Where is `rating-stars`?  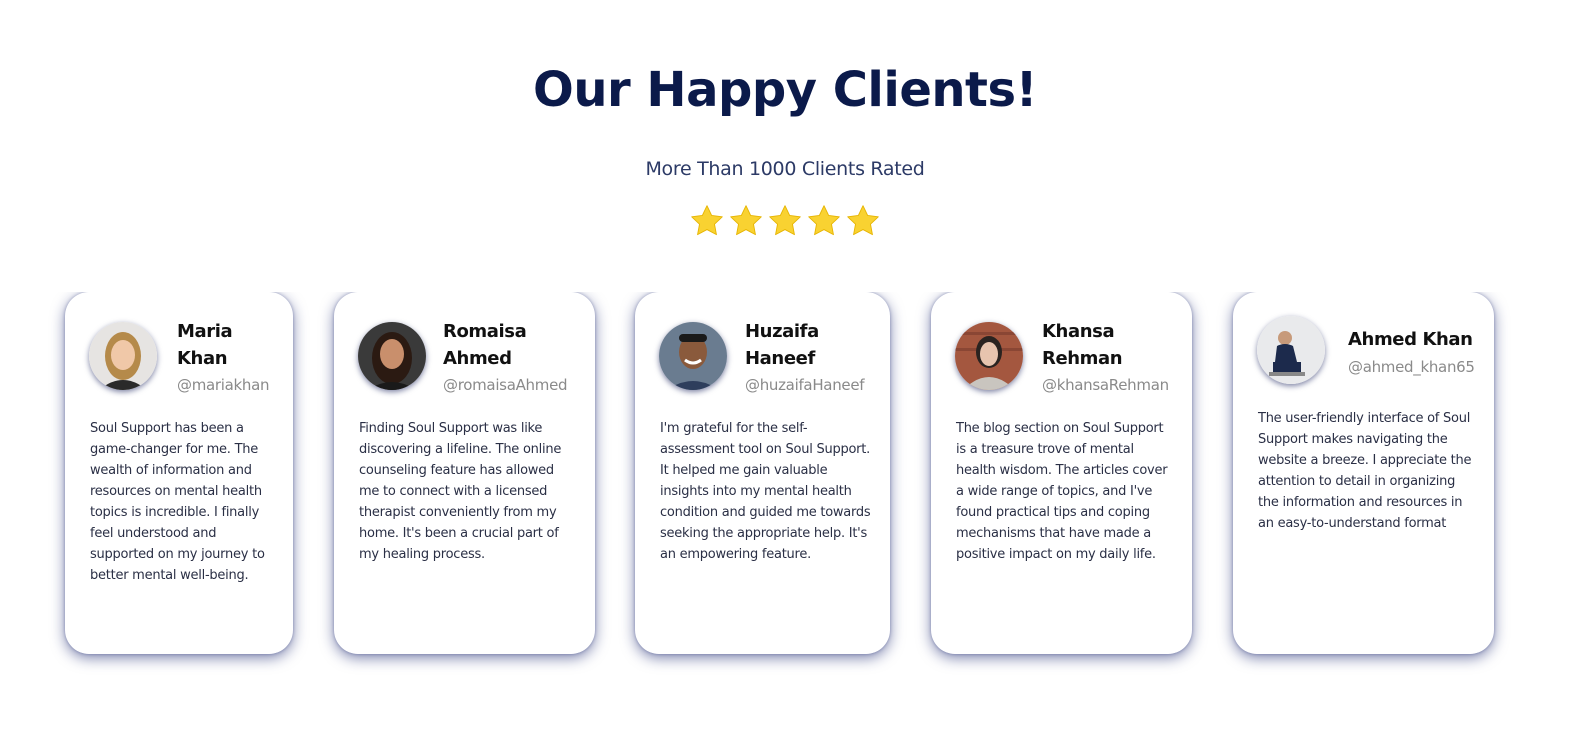
rating-stars is located at coordinates (785, 221).